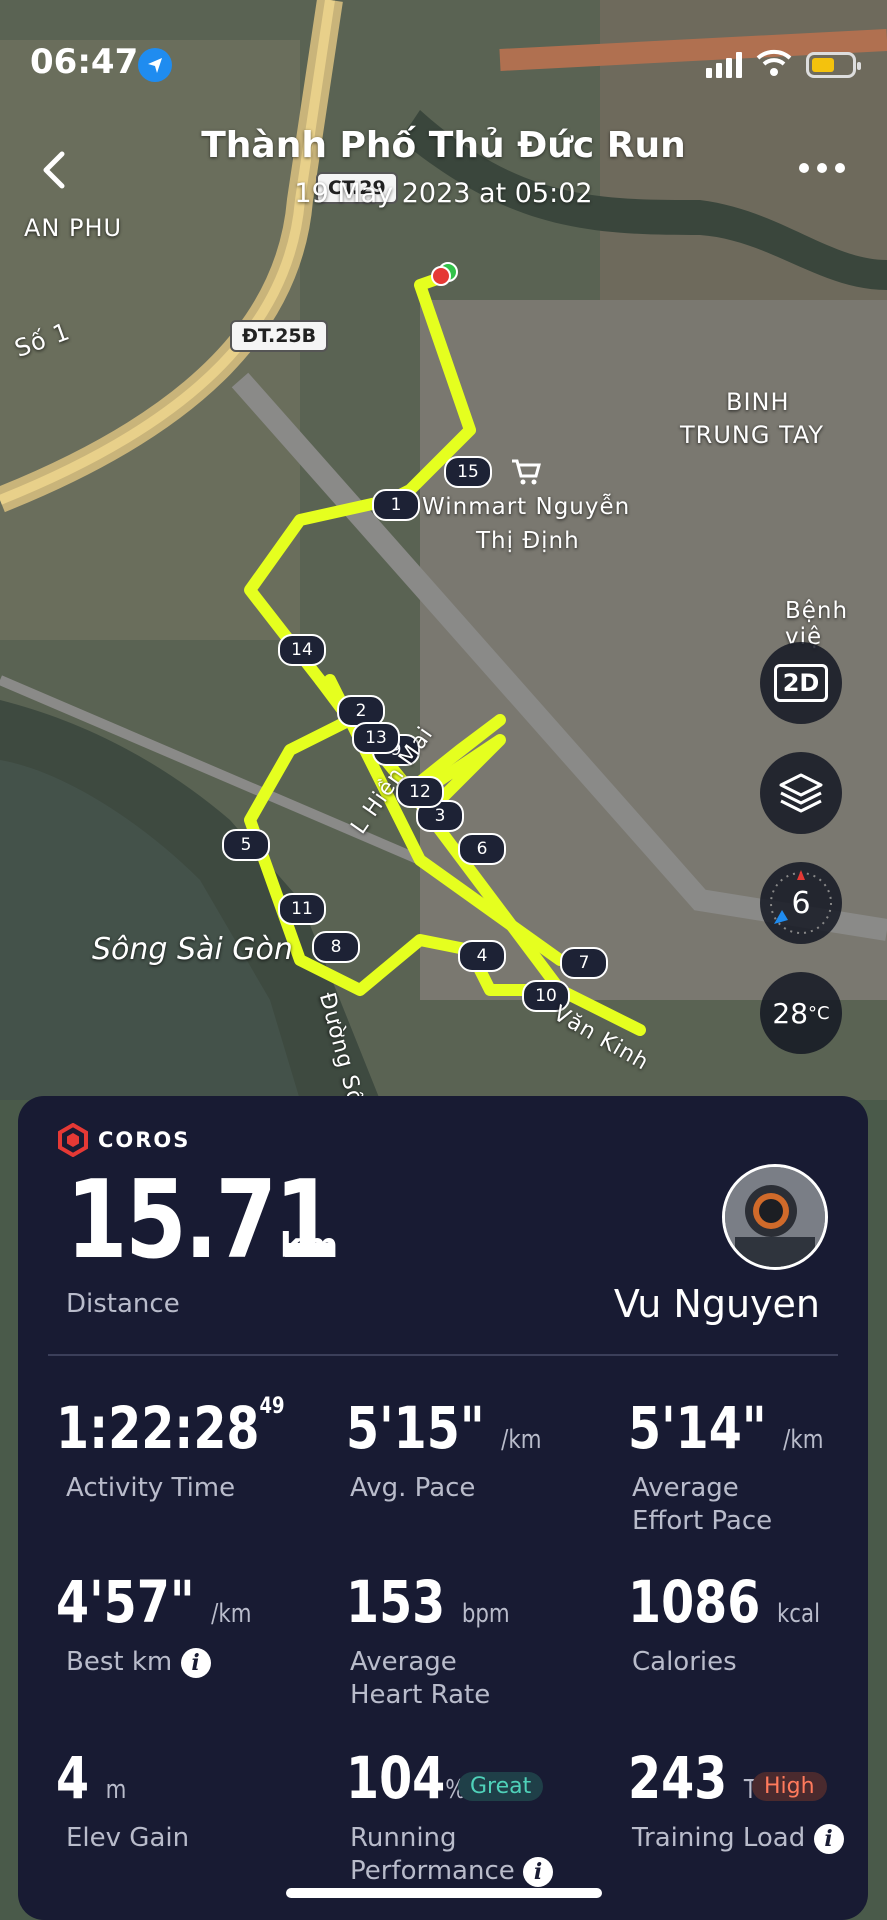  I want to click on km-marker: 6, so click(482, 849).